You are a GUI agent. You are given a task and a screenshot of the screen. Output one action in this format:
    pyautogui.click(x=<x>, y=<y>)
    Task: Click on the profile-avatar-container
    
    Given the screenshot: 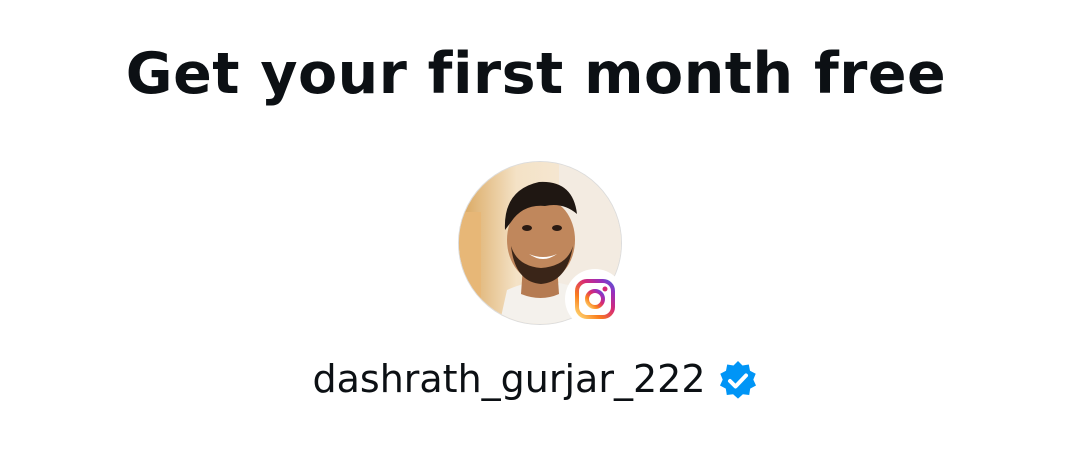 What is the action you would take?
    pyautogui.click(x=541, y=245)
    